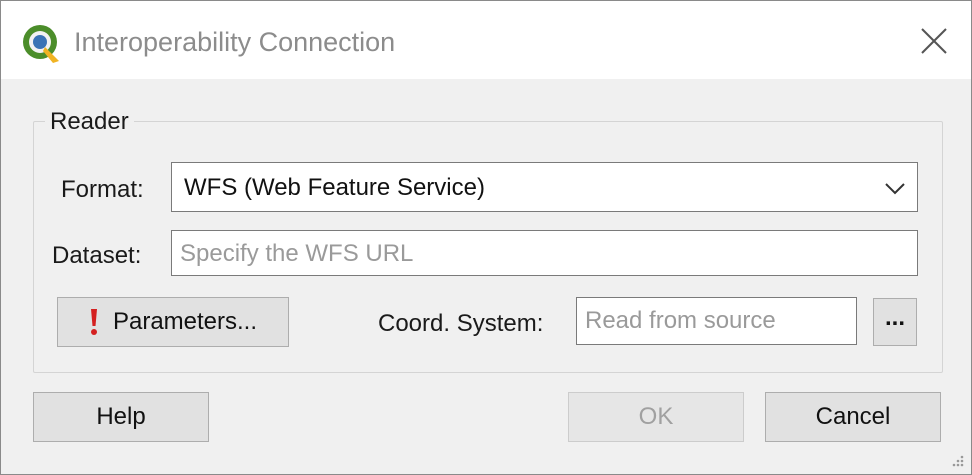  Describe the element at coordinates (680, 320) in the screenshot. I see `coord-system-placeholder: Read from source` at that location.